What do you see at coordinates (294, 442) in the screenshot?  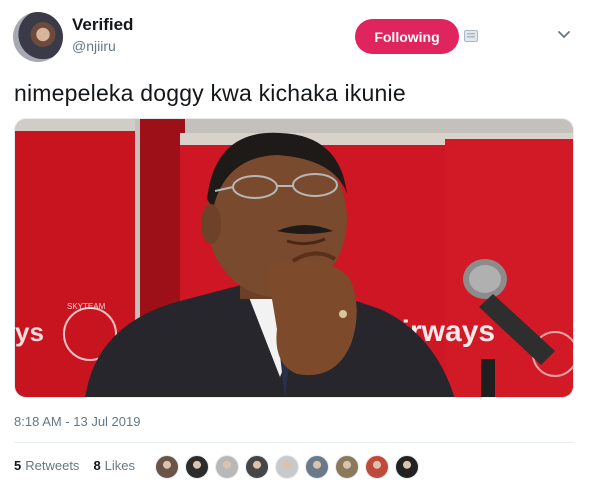 I see `divider` at bounding box center [294, 442].